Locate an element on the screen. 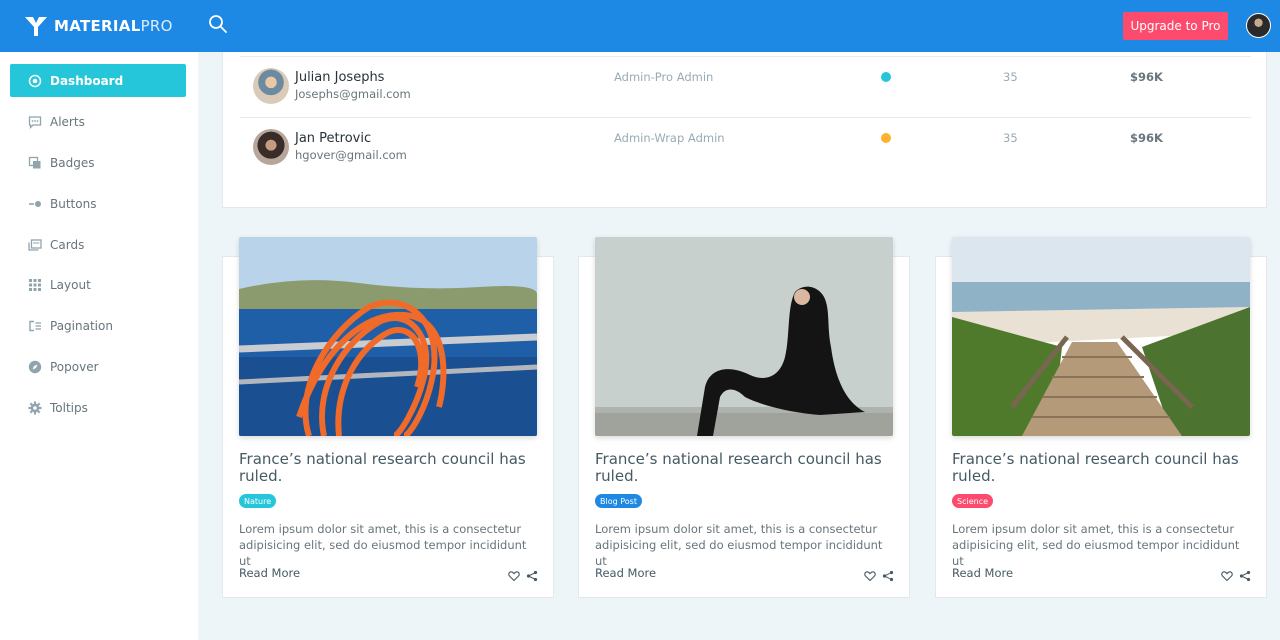  sidebar-item-label: Badges is located at coordinates (72, 162).